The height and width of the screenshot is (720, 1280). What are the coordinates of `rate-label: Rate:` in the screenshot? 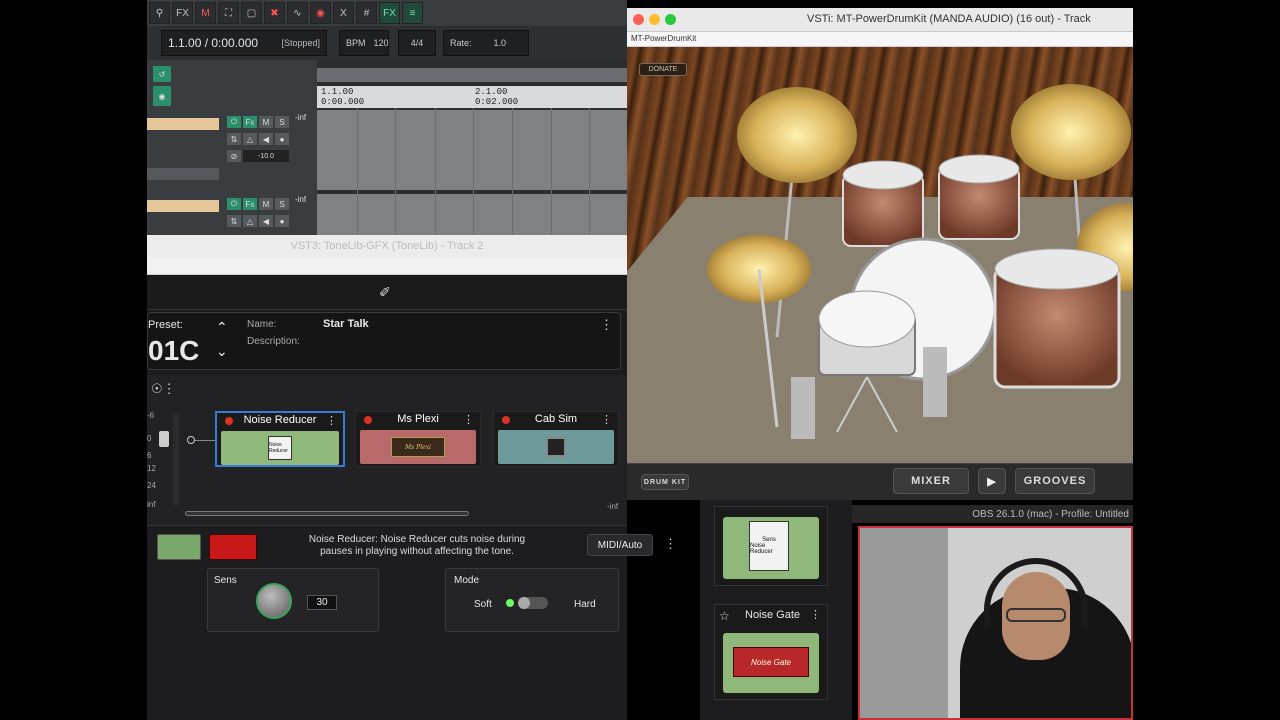 It's located at (461, 43).